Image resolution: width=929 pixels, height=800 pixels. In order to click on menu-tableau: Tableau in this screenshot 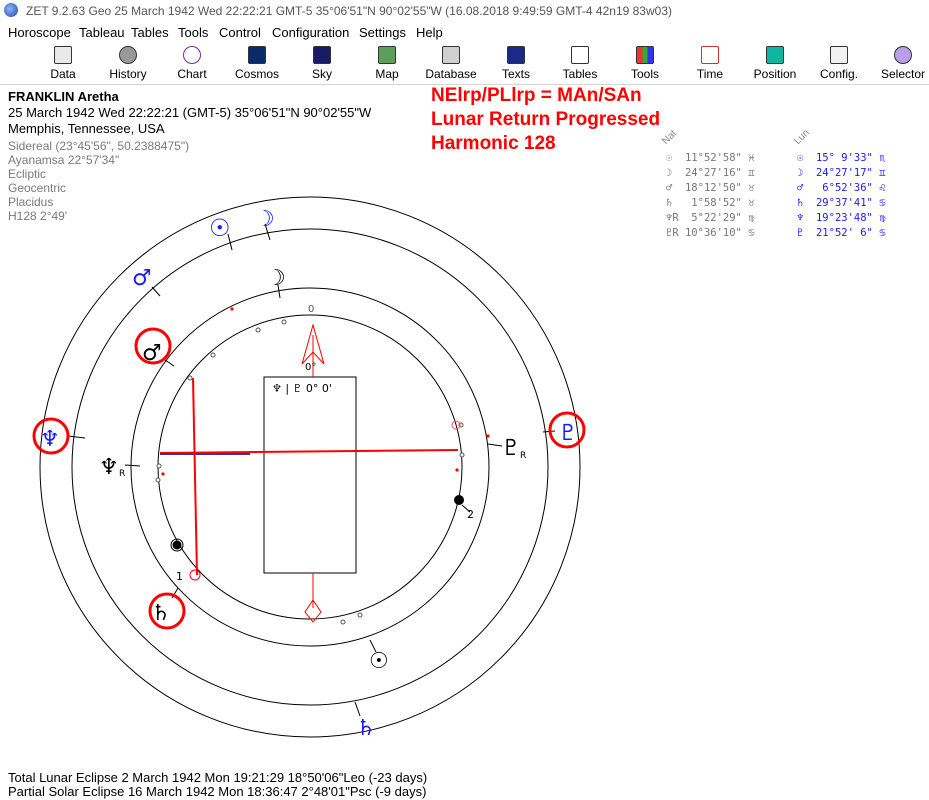, I will do `click(102, 32)`.